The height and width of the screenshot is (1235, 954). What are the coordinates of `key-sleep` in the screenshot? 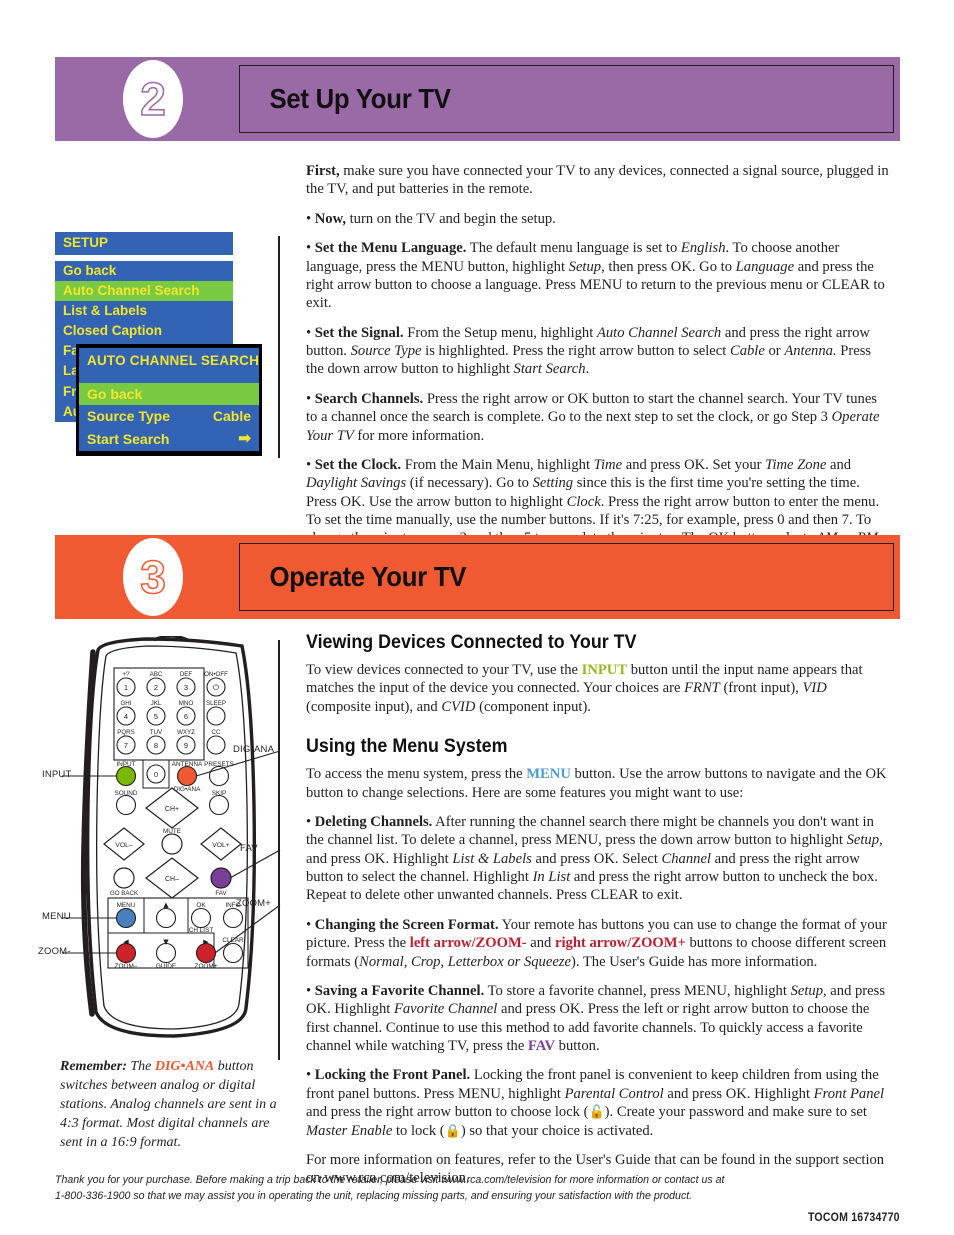 It's located at (216, 716).